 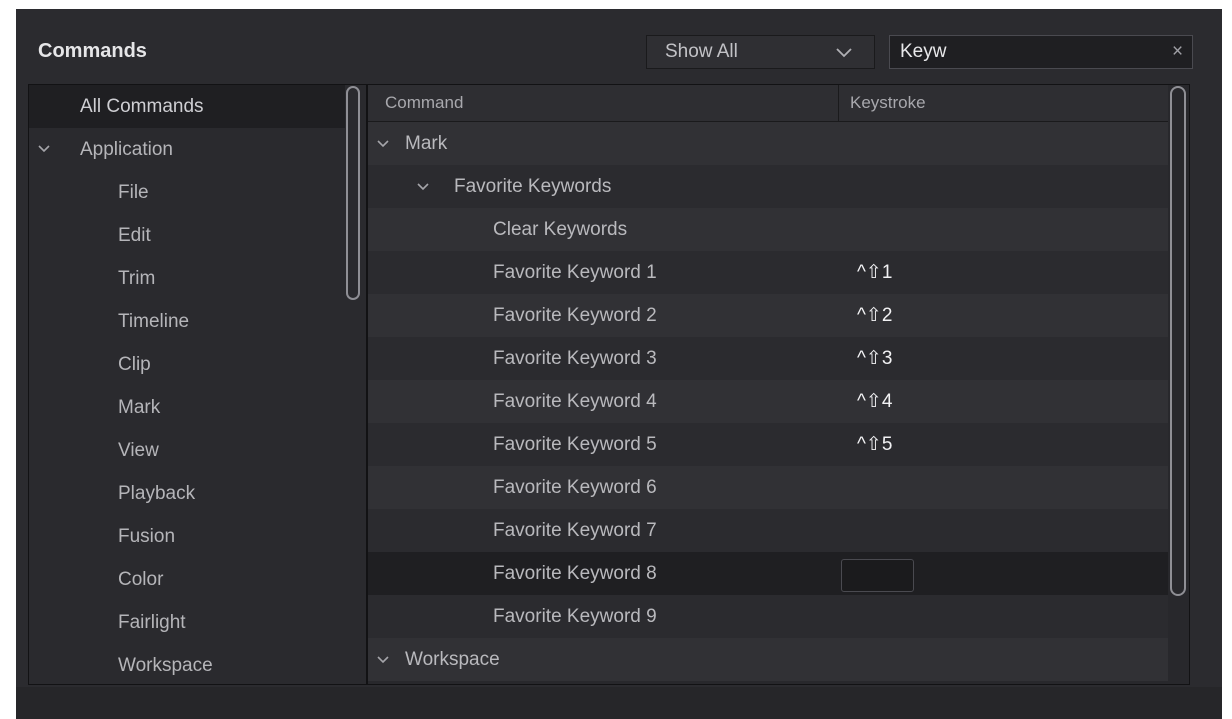 What do you see at coordinates (768, 444) in the screenshot?
I see `table-row: Favorite Keyword 5 ^⇧5` at bounding box center [768, 444].